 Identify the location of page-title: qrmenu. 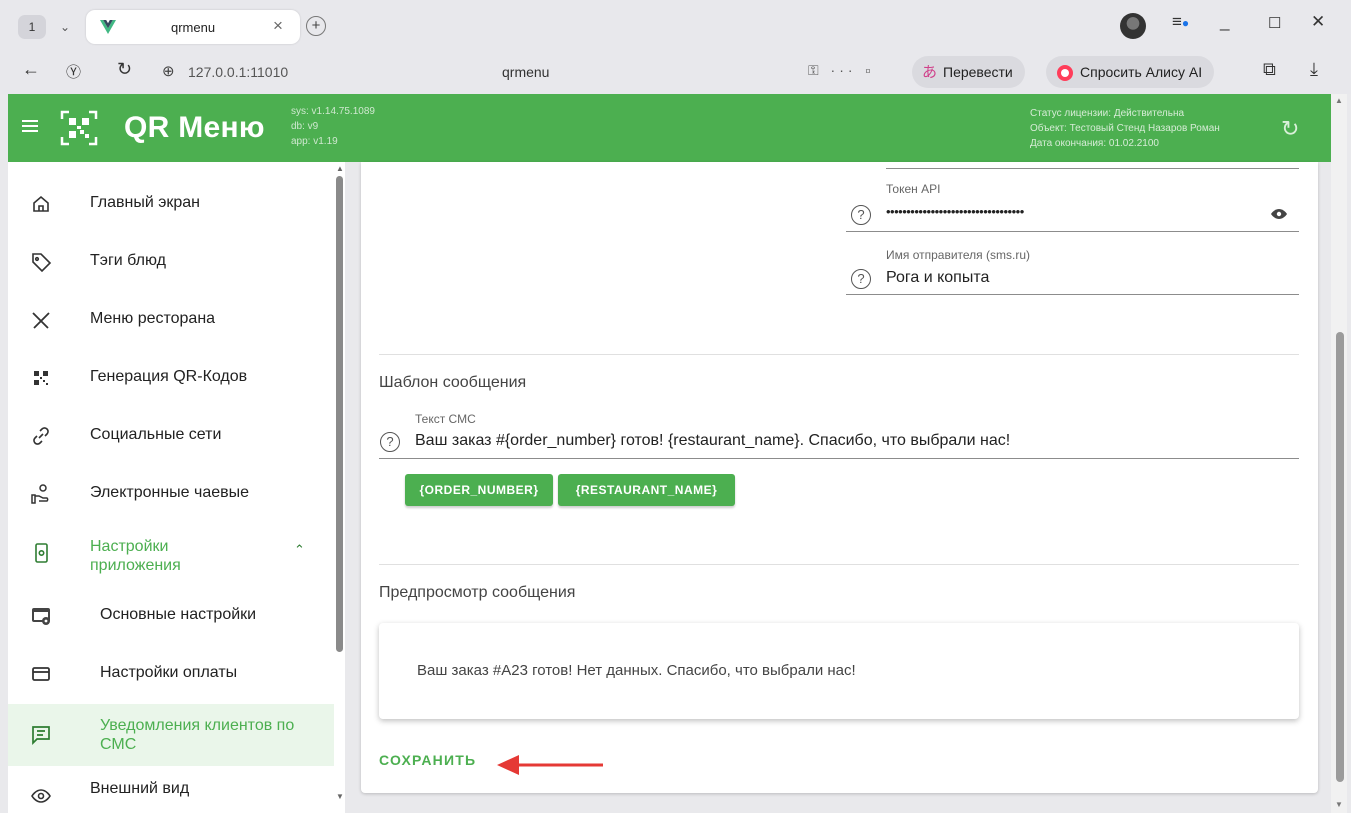
(526, 72).